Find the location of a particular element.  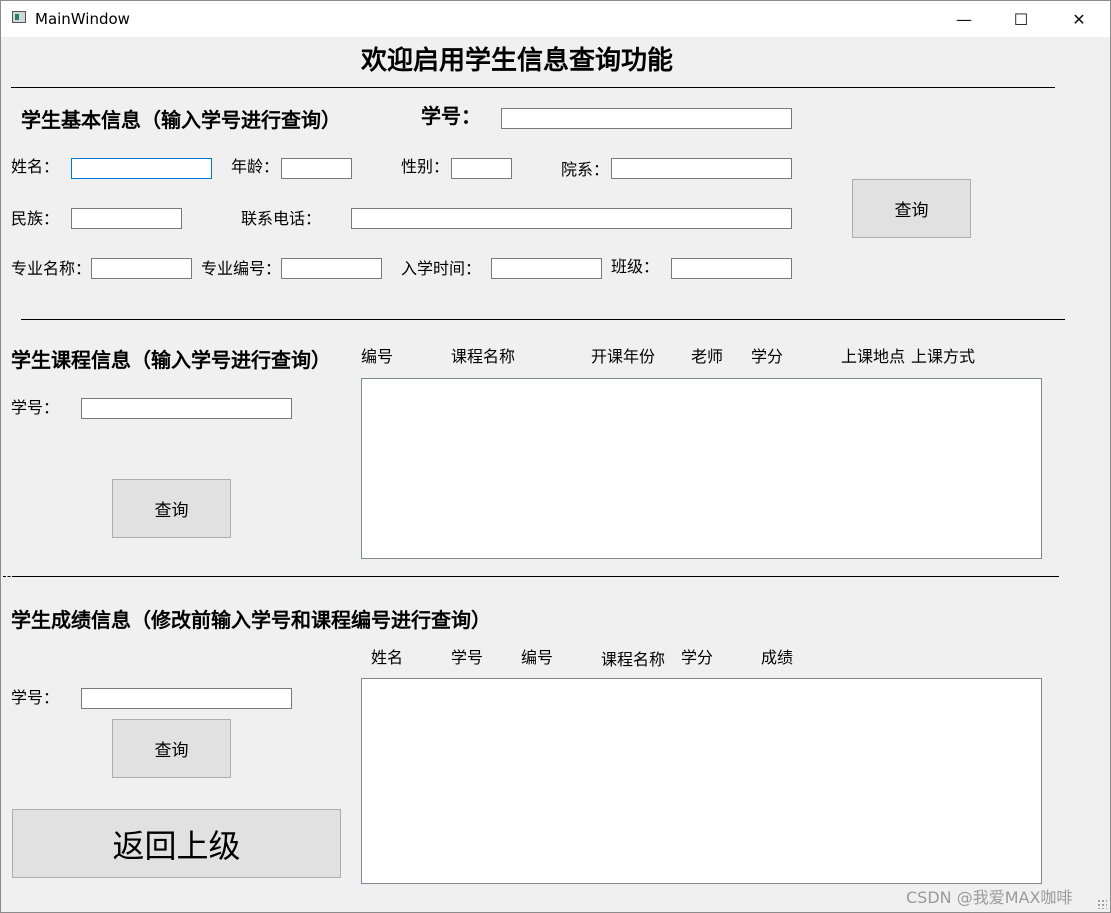

grade-col-credit: 学分 is located at coordinates (697, 657).